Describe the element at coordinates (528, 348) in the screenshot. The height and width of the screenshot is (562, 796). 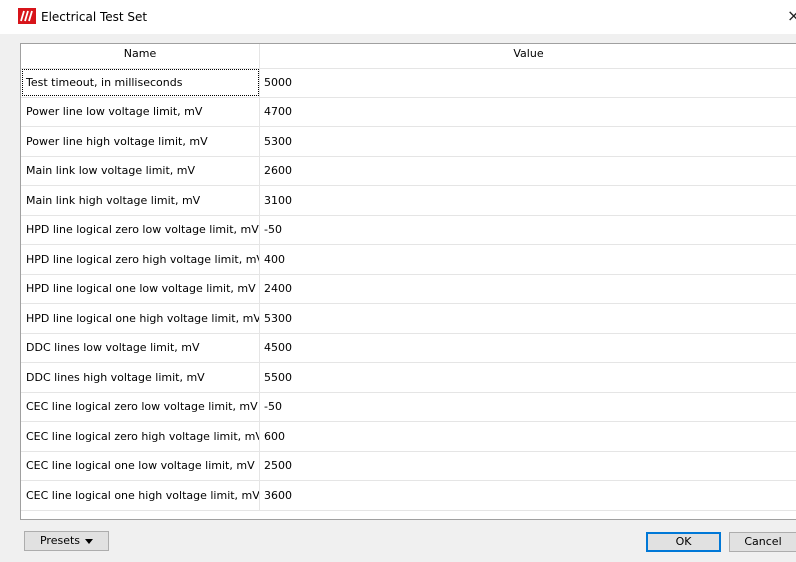
I see `parameter-value-cell: 4500` at that location.